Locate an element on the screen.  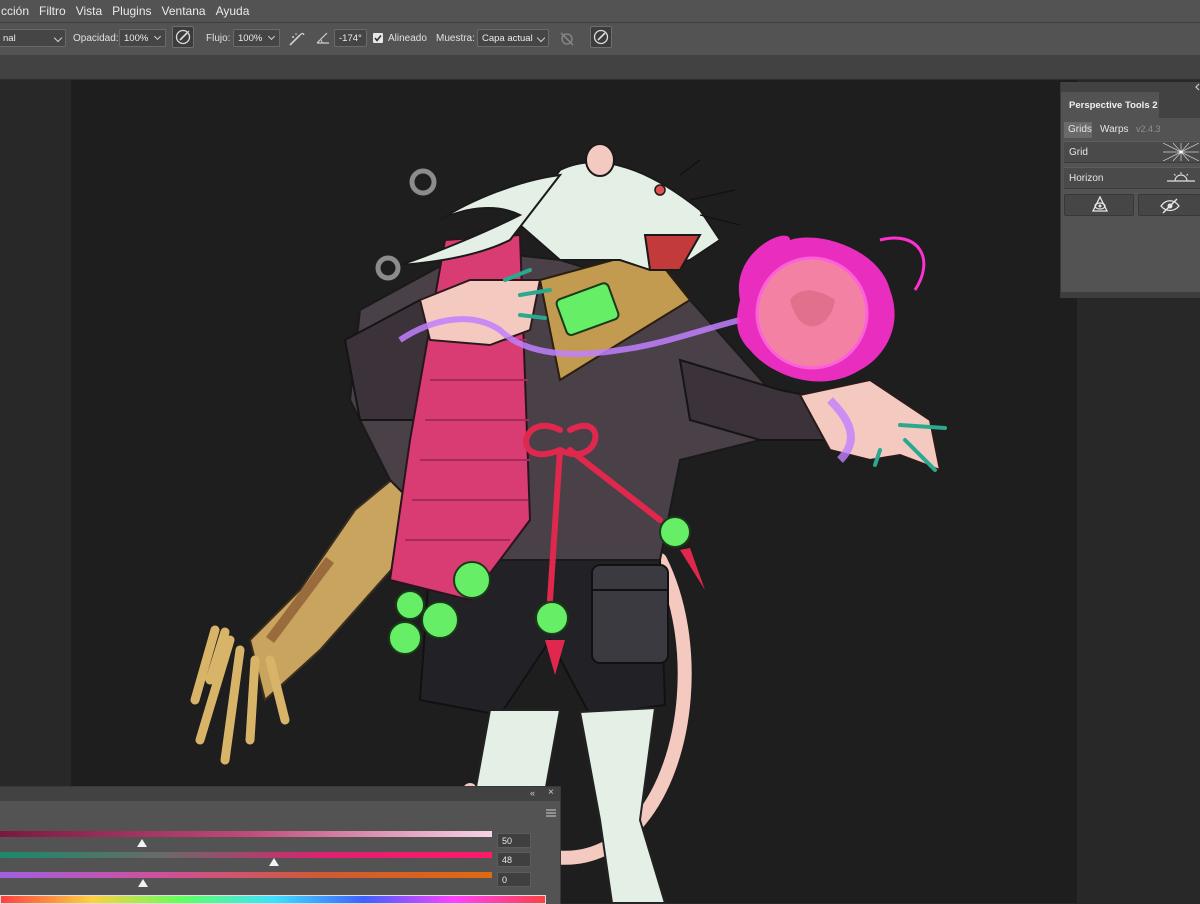
version-label: v2.4.3 is located at coordinates (1148, 129).